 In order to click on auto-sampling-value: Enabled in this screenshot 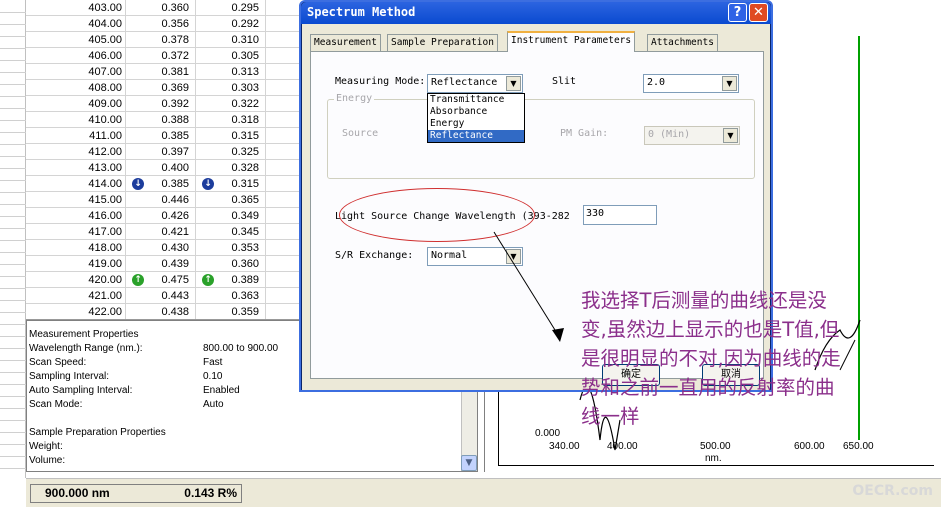, I will do `click(221, 390)`.